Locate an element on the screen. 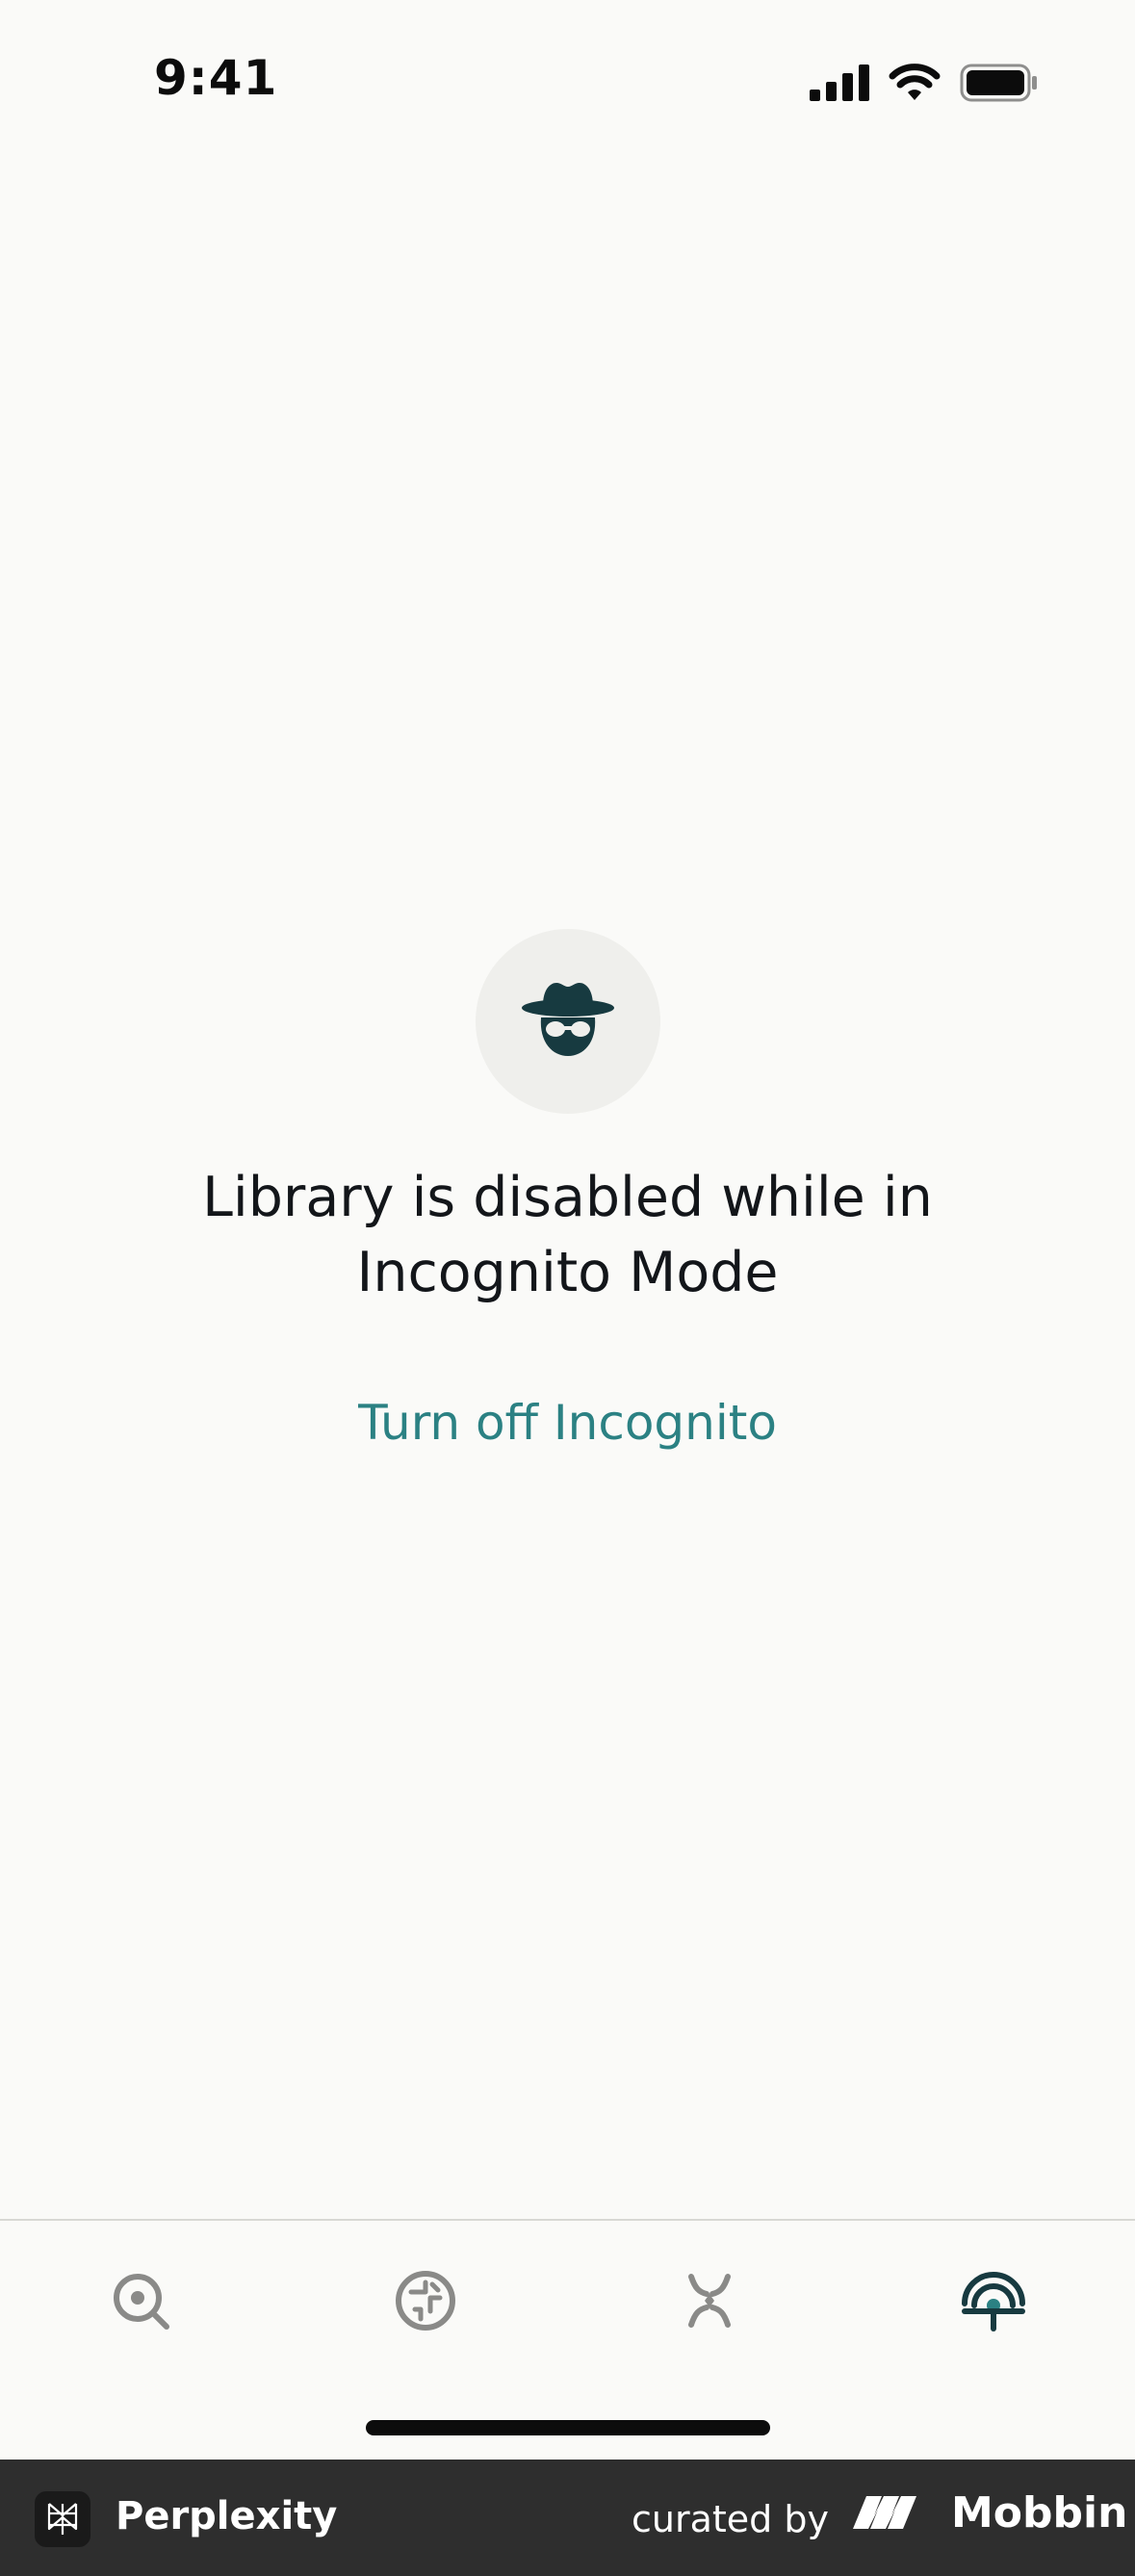 Image resolution: width=1135 pixels, height=2576 pixels. search-icon is located at coordinates (142, 2304).